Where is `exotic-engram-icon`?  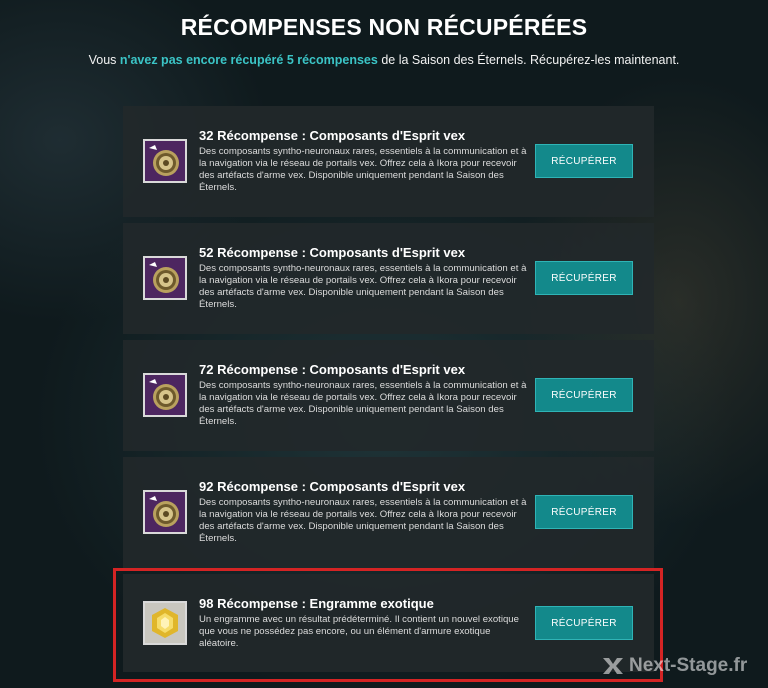
exotic-engram-icon is located at coordinates (165, 623).